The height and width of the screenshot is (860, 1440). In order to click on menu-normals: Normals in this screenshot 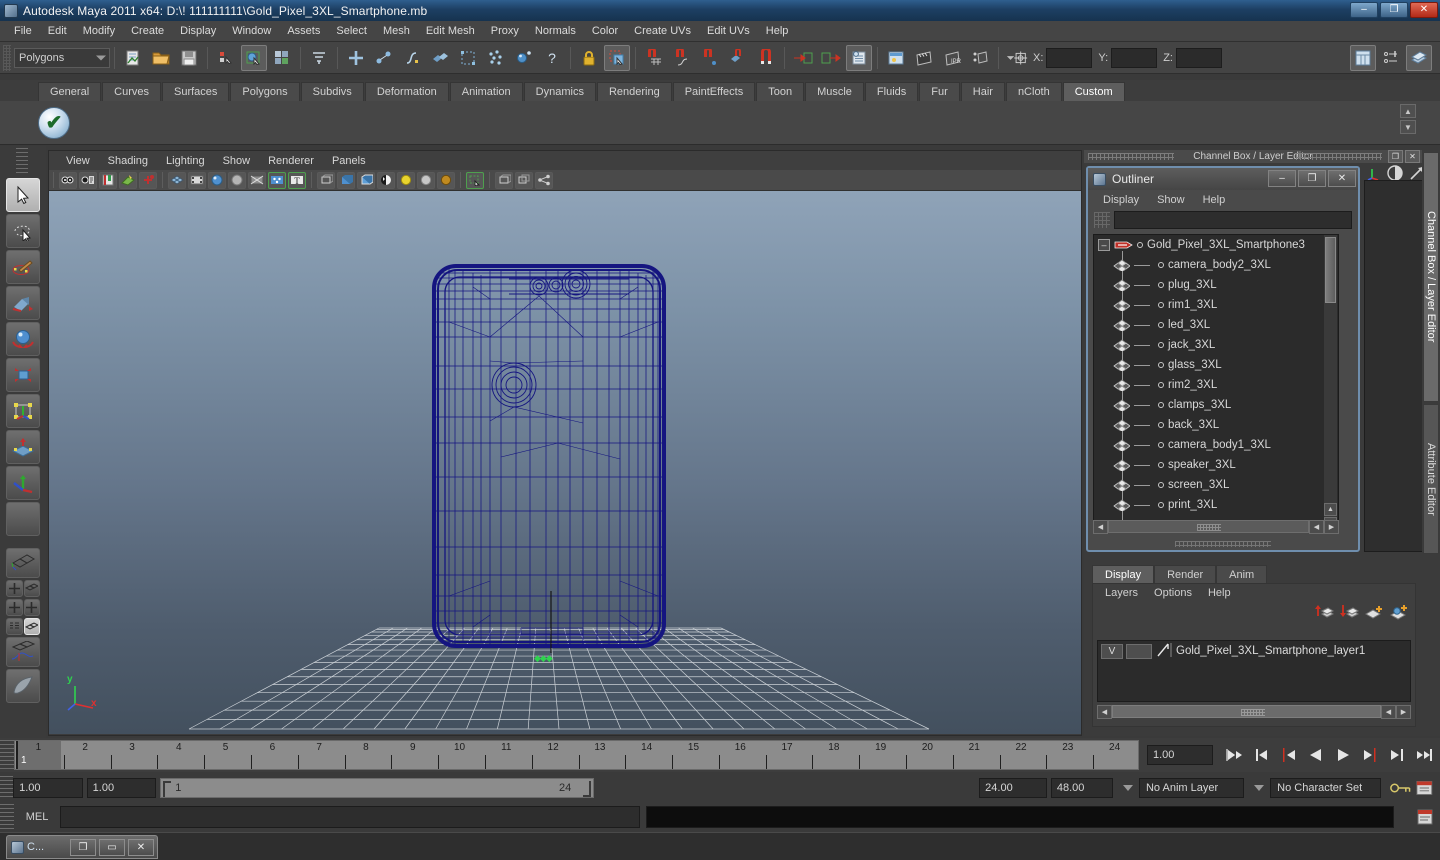, I will do `click(555, 31)`.